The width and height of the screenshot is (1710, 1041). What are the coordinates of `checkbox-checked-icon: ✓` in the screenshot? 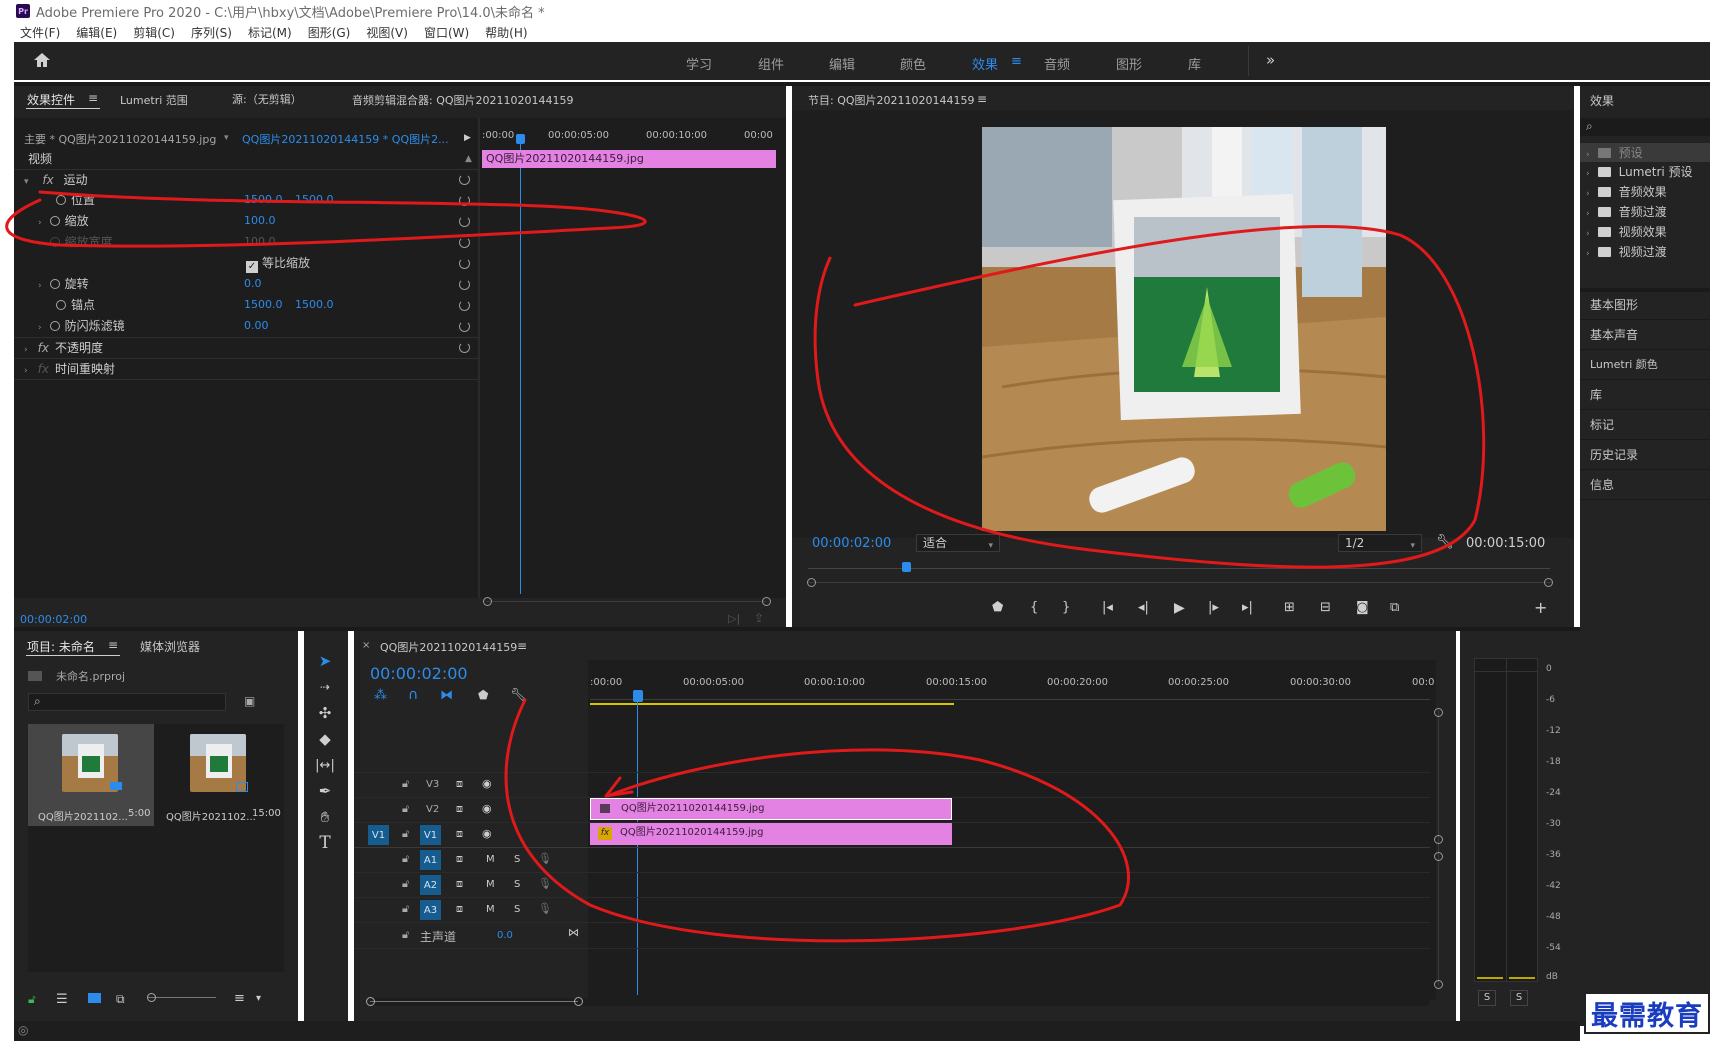 It's located at (252, 267).